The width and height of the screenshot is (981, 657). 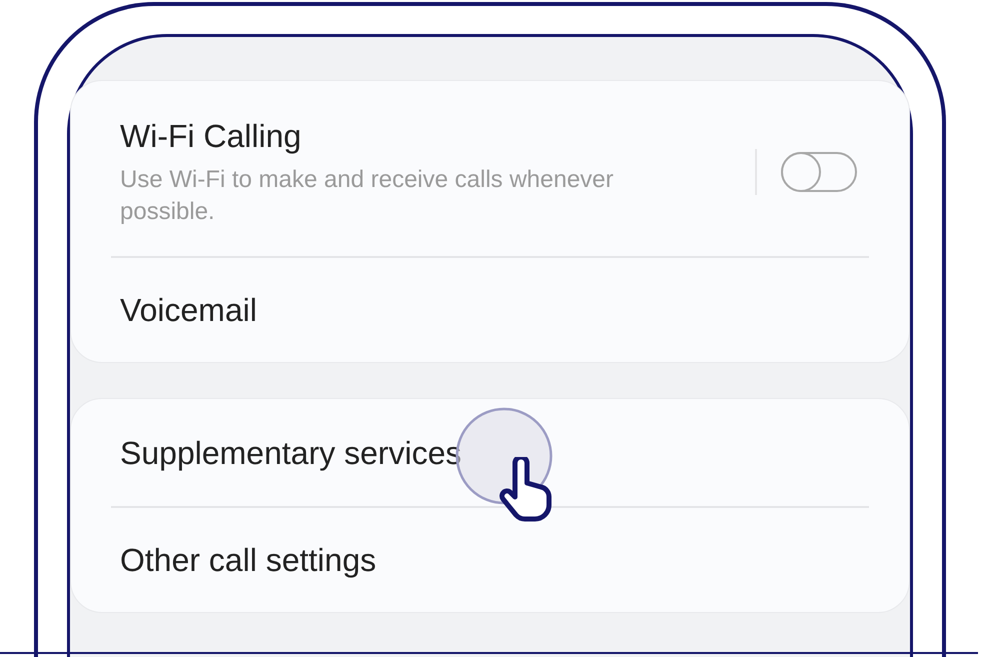 What do you see at coordinates (248, 560) in the screenshot?
I see `setting-item: Other call settings` at bounding box center [248, 560].